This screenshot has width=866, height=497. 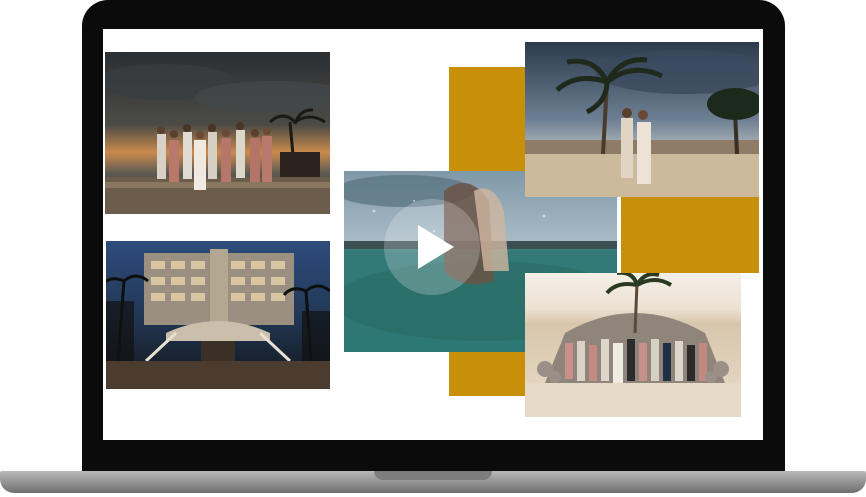 I want to click on laptop-base-notch, so click(x=433, y=475).